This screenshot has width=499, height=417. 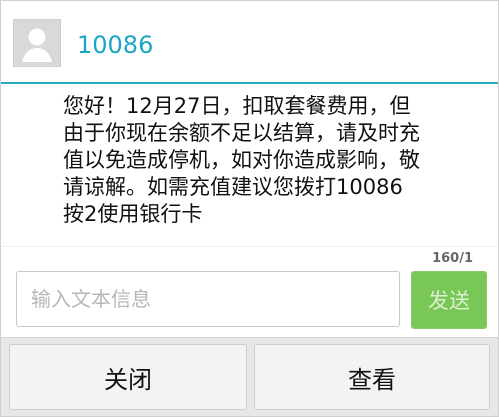 I want to click on send-button: 发送, so click(x=449, y=300).